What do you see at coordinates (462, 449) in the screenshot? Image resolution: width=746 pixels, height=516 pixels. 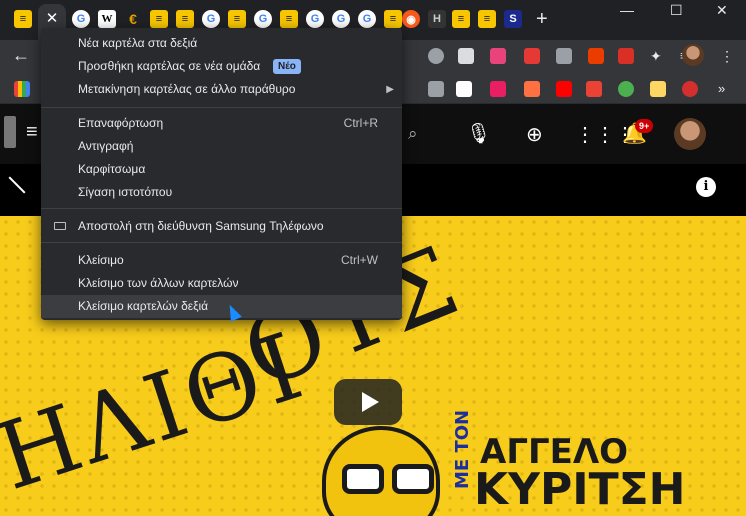 I see `cover-me-ton: ΜΕ ΤΟΝ` at bounding box center [462, 449].